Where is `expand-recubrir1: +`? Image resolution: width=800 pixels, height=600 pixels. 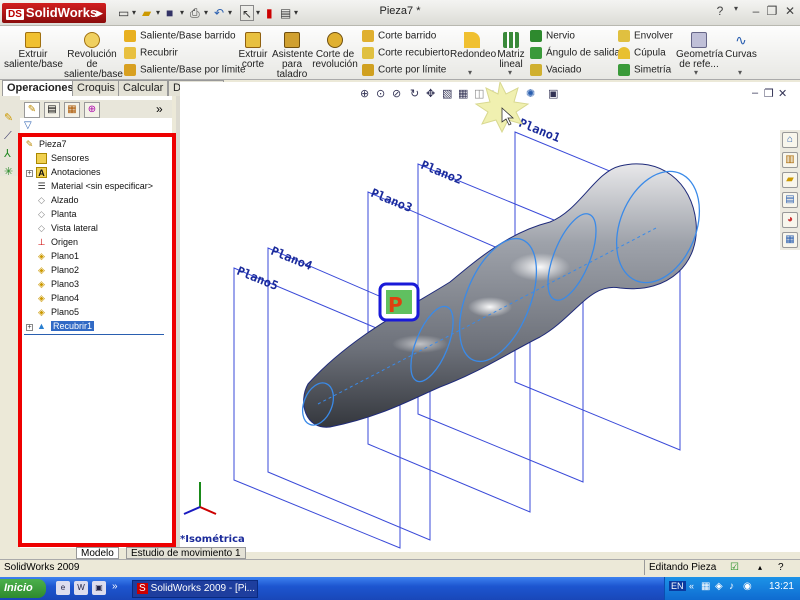 expand-recubrir1: + is located at coordinates (29, 327).